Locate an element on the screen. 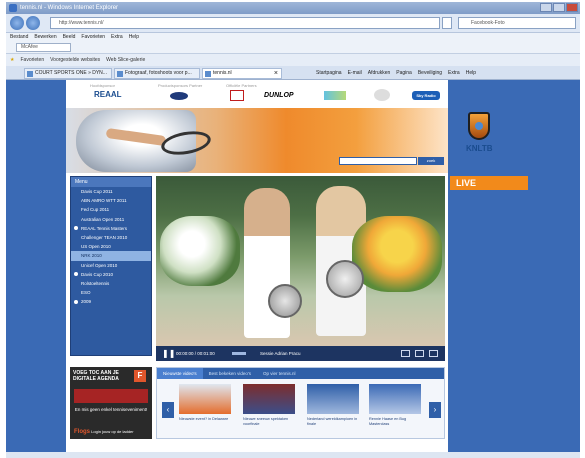  flogs-logo: Flogs is located at coordinates (82, 432).